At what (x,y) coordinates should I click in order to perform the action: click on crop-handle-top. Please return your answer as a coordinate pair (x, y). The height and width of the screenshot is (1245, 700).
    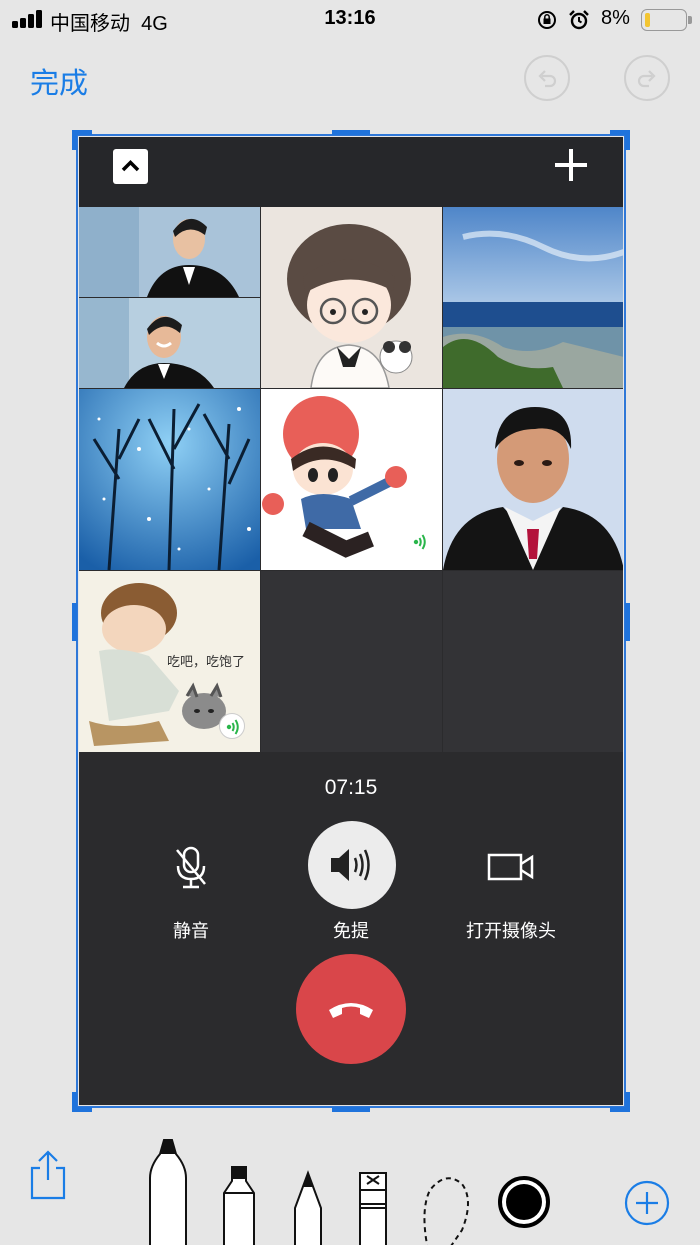
    Looking at the image, I should click on (351, 132).